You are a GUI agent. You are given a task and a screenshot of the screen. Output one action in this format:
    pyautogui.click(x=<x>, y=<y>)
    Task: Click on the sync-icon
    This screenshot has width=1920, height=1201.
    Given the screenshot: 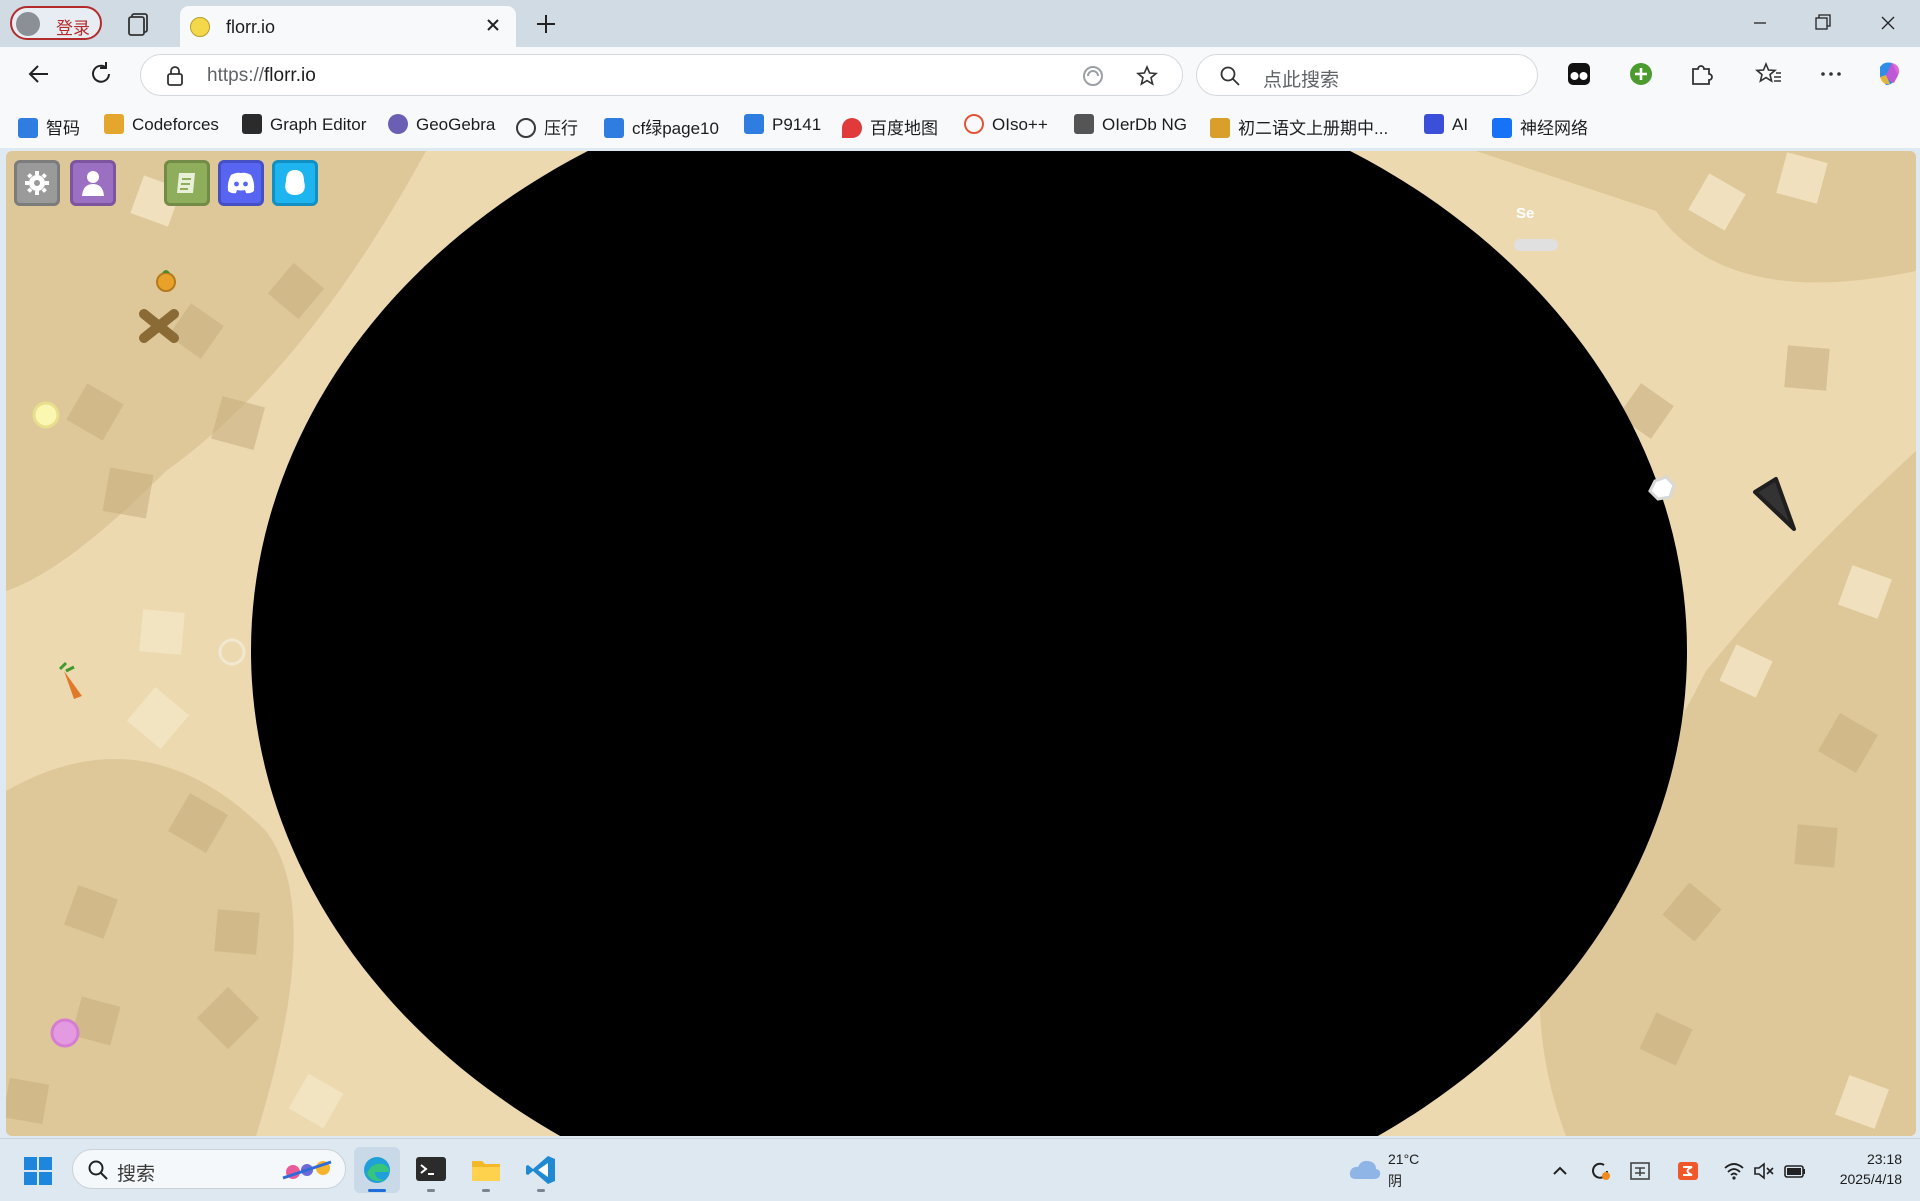 What is the action you would take?
    pyautogui.click(x=1600, y=1171)
    